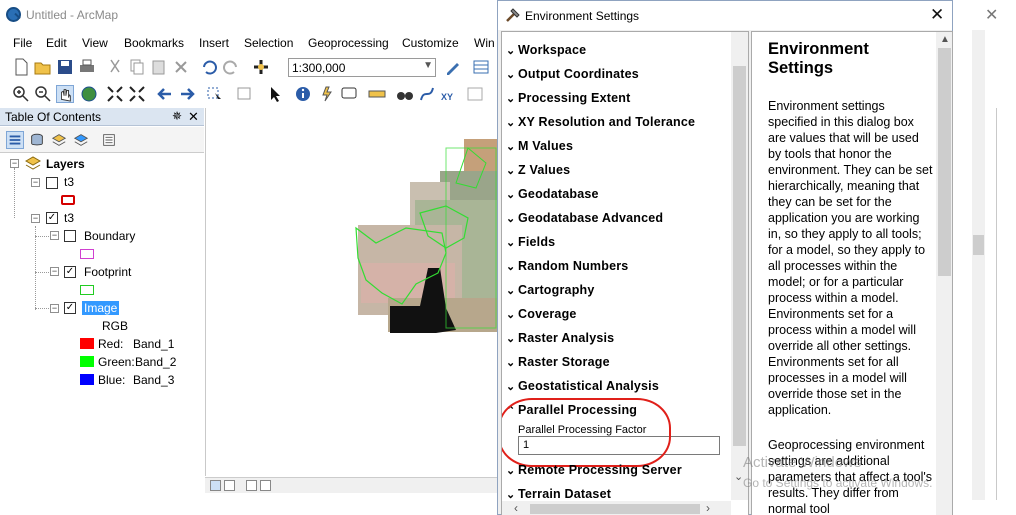 The width and height of the screenshot is (1016, 515). What do you see at coordinates (245, 94) in the screenshot?
I see `clear-selection-icon` at bounding box center [245, 94].